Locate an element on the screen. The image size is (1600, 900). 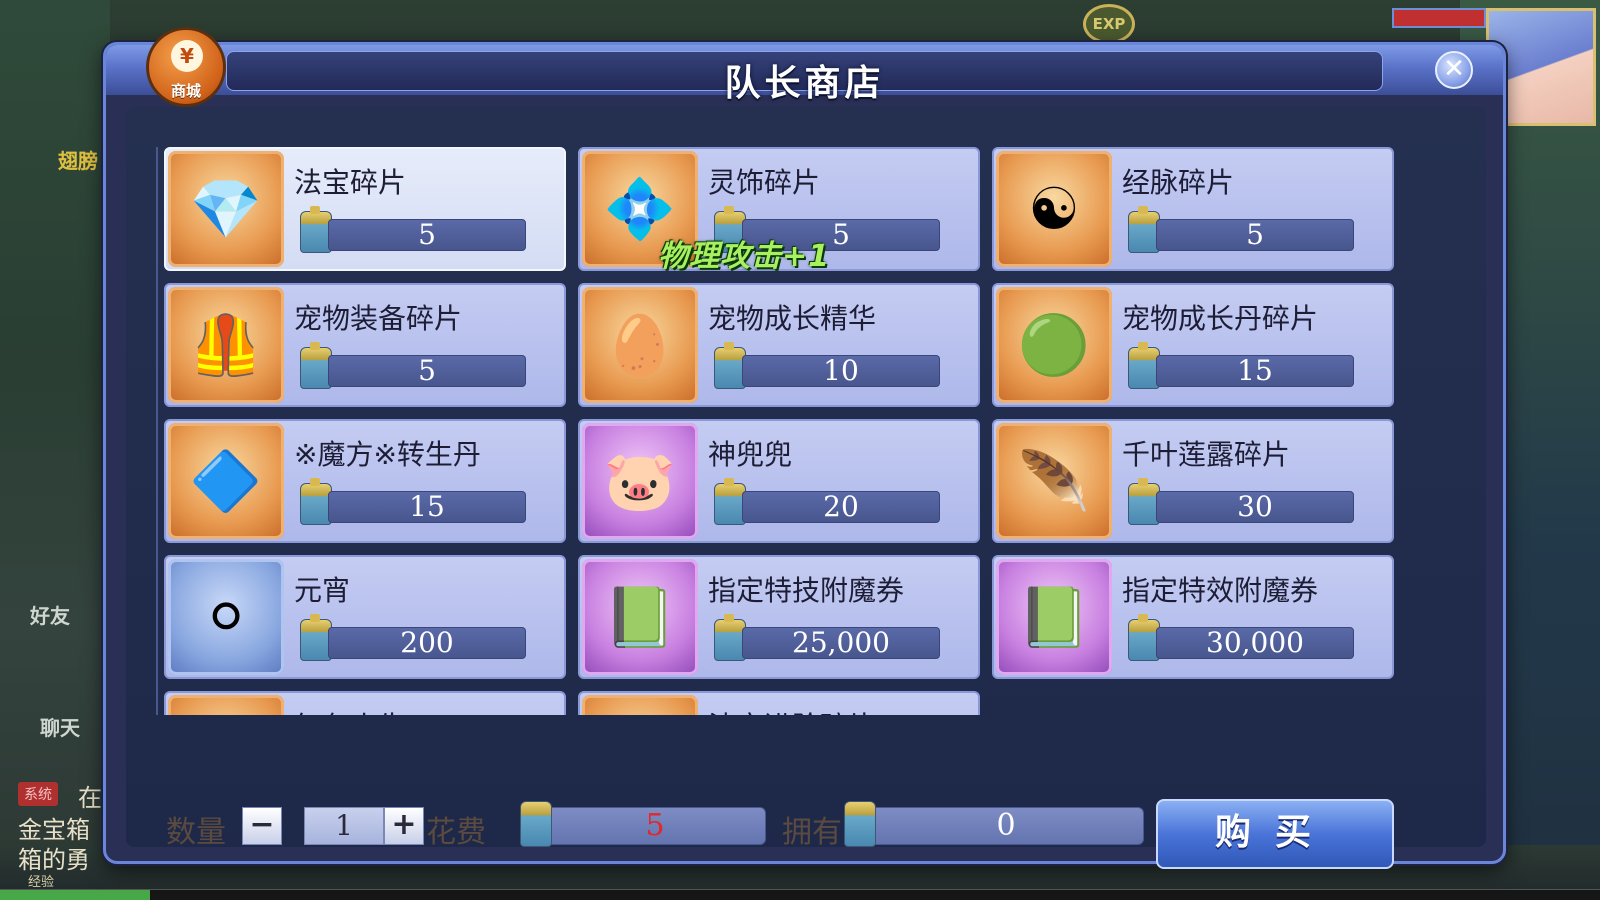
item-name: 指定特技附魔券 is located at coordinates (806, 590).